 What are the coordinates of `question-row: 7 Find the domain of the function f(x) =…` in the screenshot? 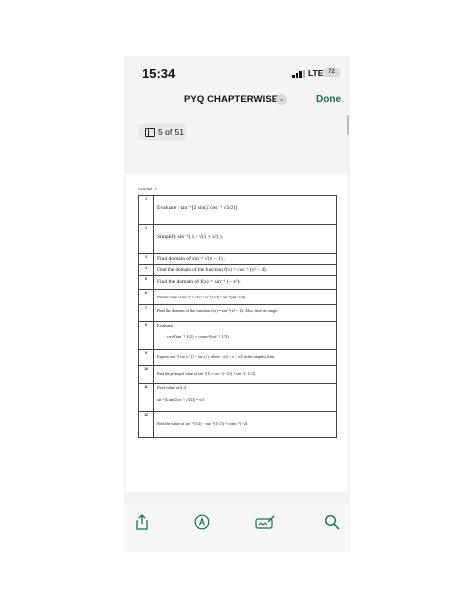 It's located at (237, 313).